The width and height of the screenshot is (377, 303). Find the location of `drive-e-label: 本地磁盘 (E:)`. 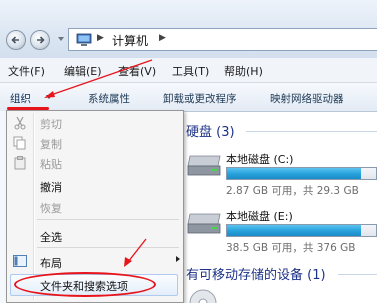

drive-e-label: 本地磁盘 (E:) is located at coordinates (259, 216).